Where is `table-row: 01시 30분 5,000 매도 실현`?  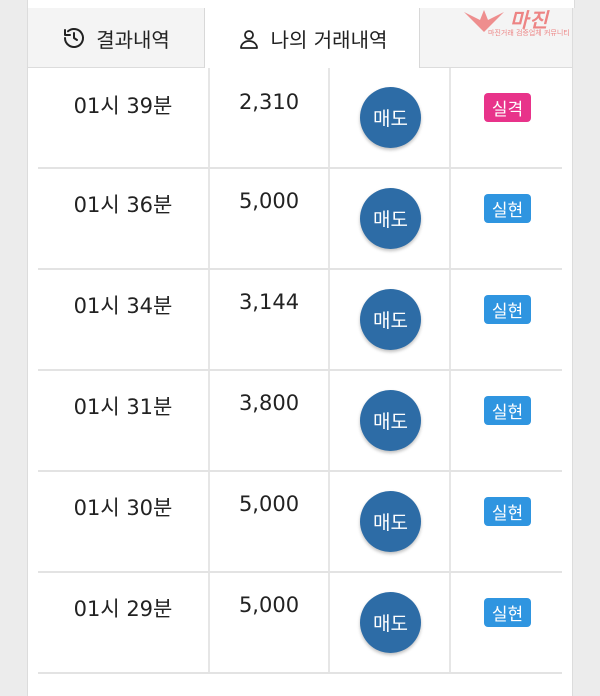 table-row: 01시 30분 5,000 매도 실현 is located at coordinates (300, 522).